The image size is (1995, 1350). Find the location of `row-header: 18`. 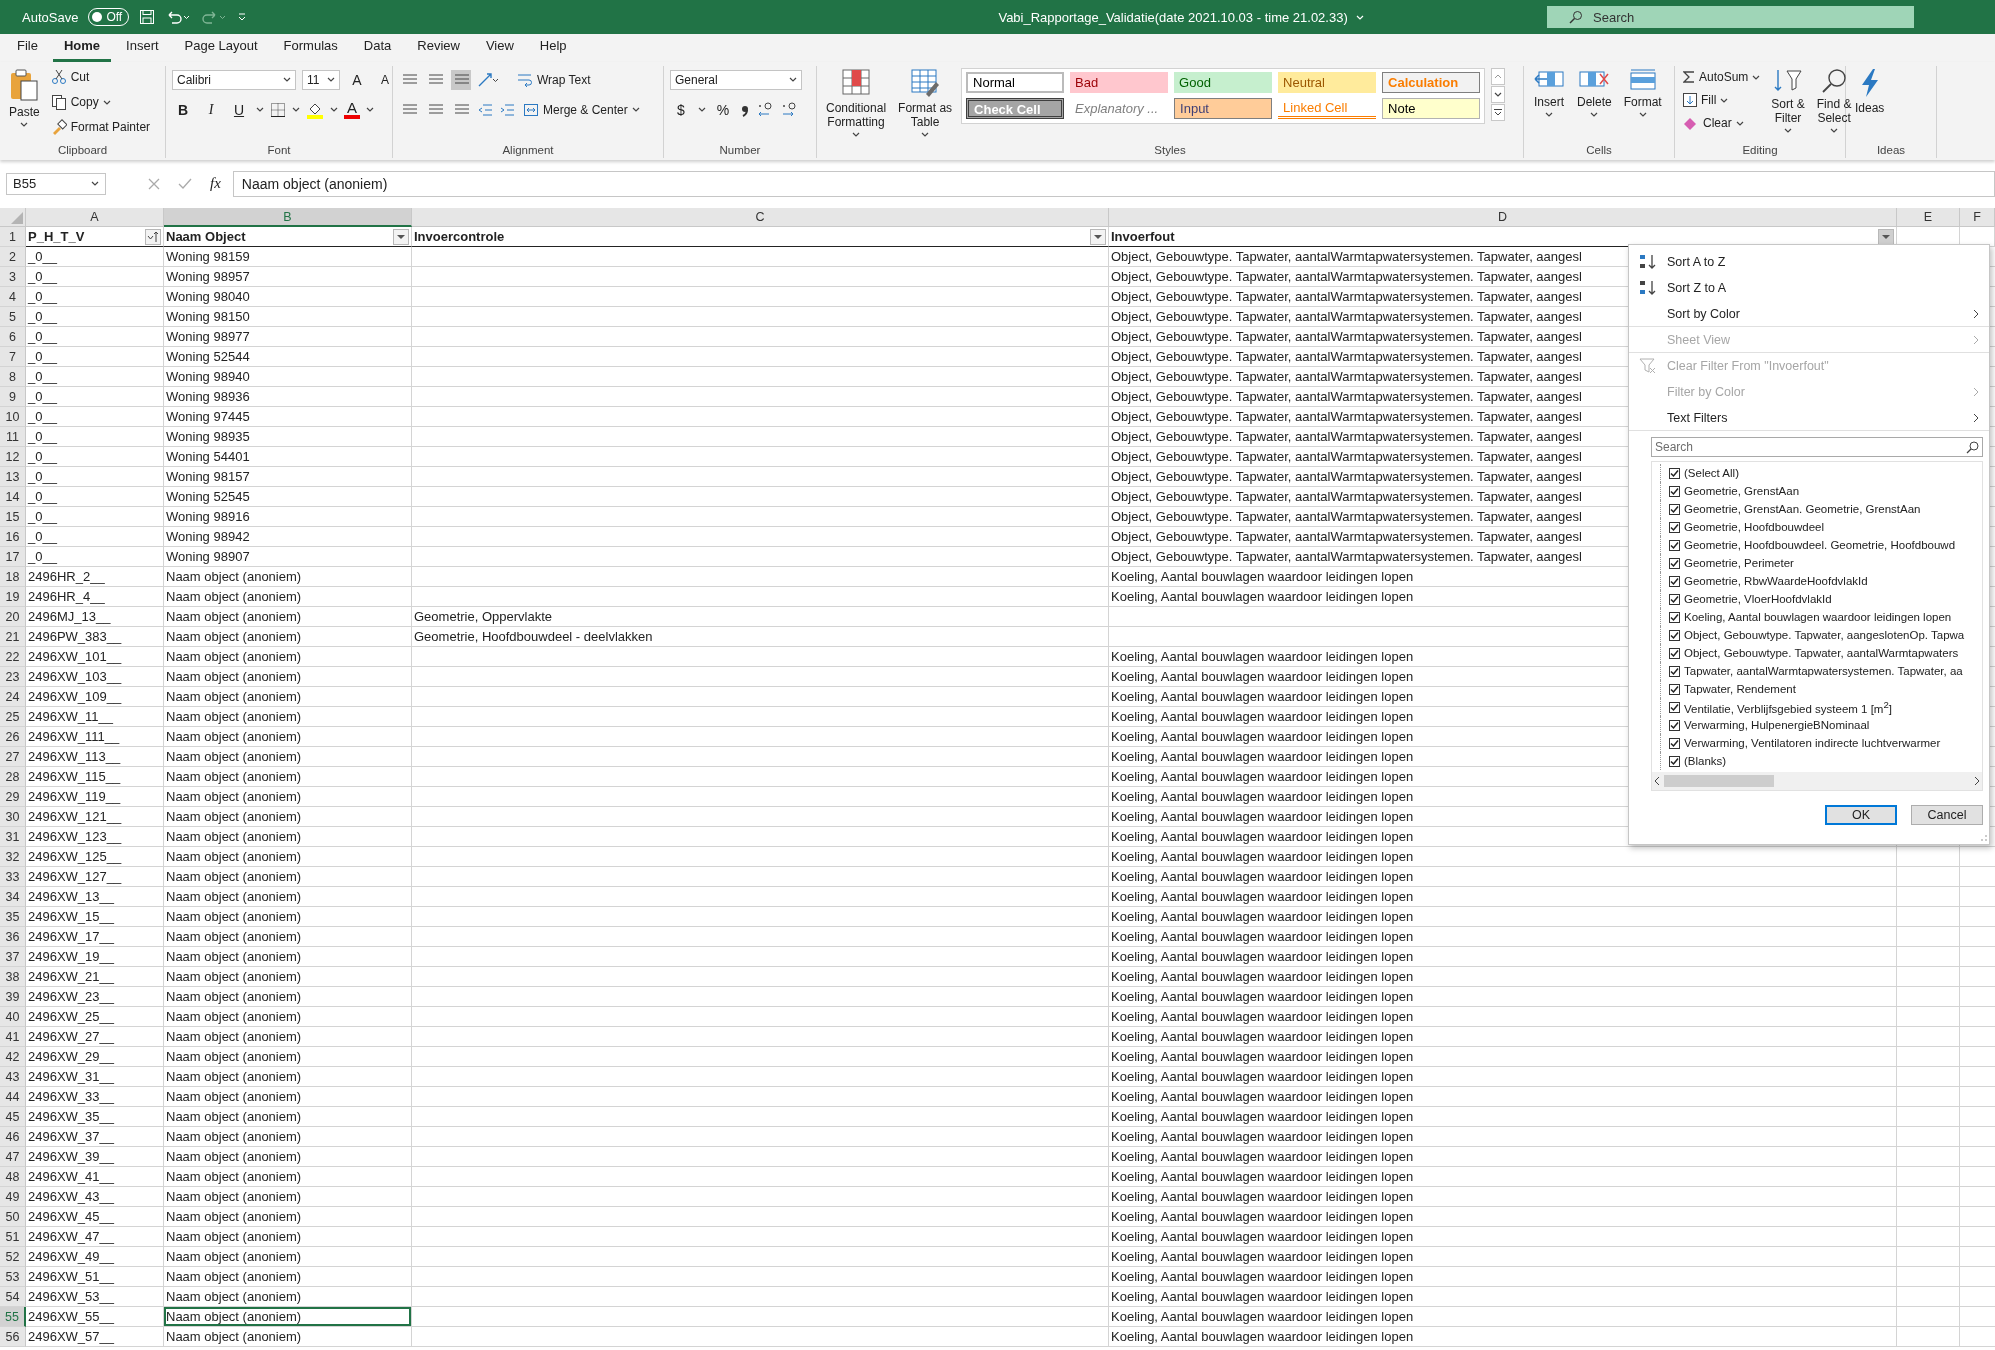

row-header: 18 is located at coordinates (13, 577).